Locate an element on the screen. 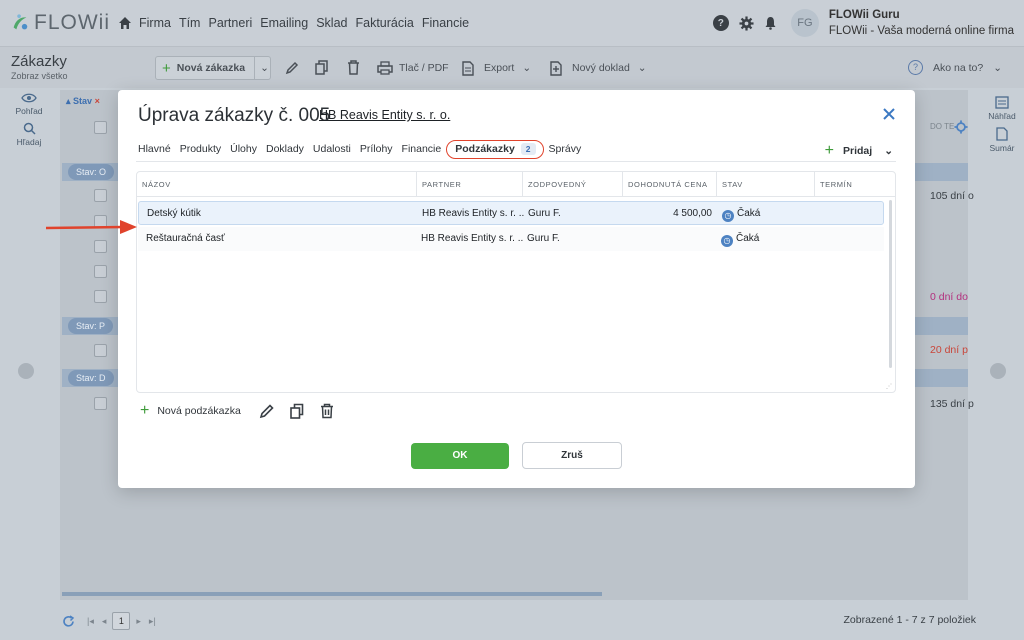 The width and height of the screenshot is (1024, 640). tab-financie: Financie is located at coordinates (422, 149).